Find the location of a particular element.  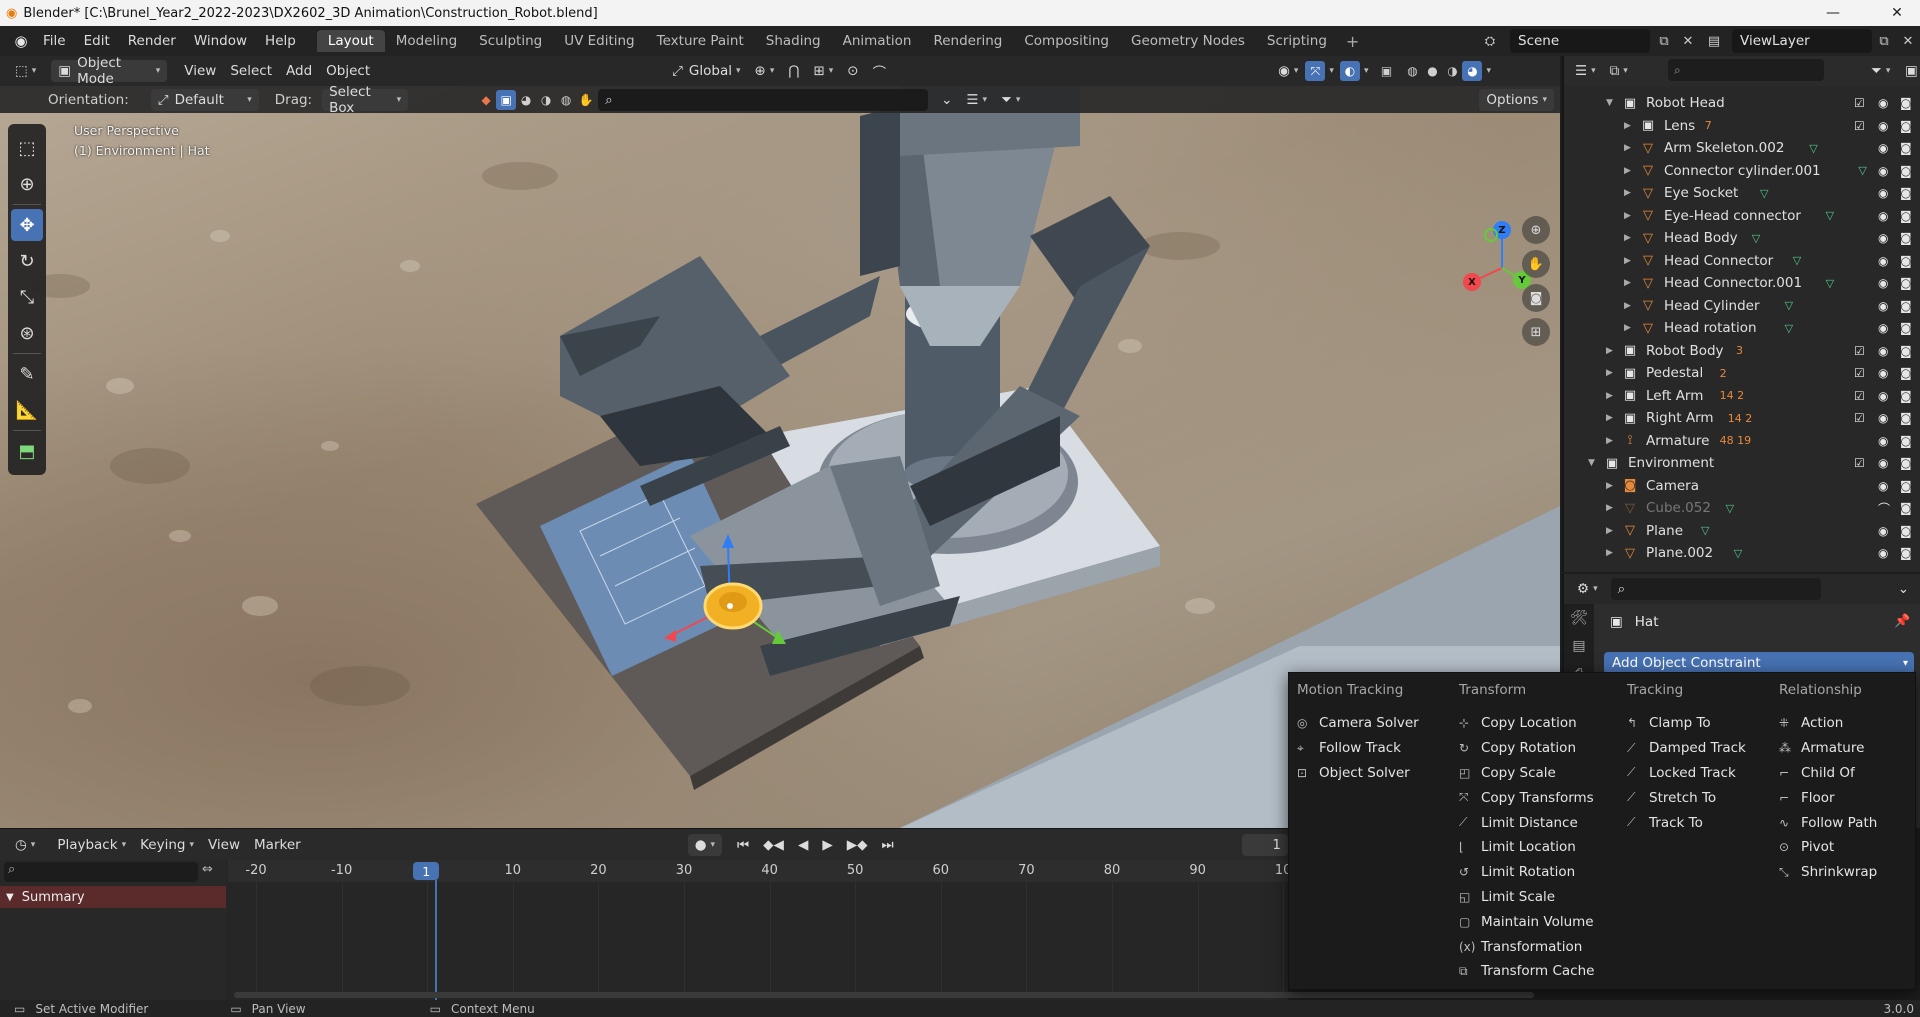

move-tool: ✥ is located at coordinates (27, 225).